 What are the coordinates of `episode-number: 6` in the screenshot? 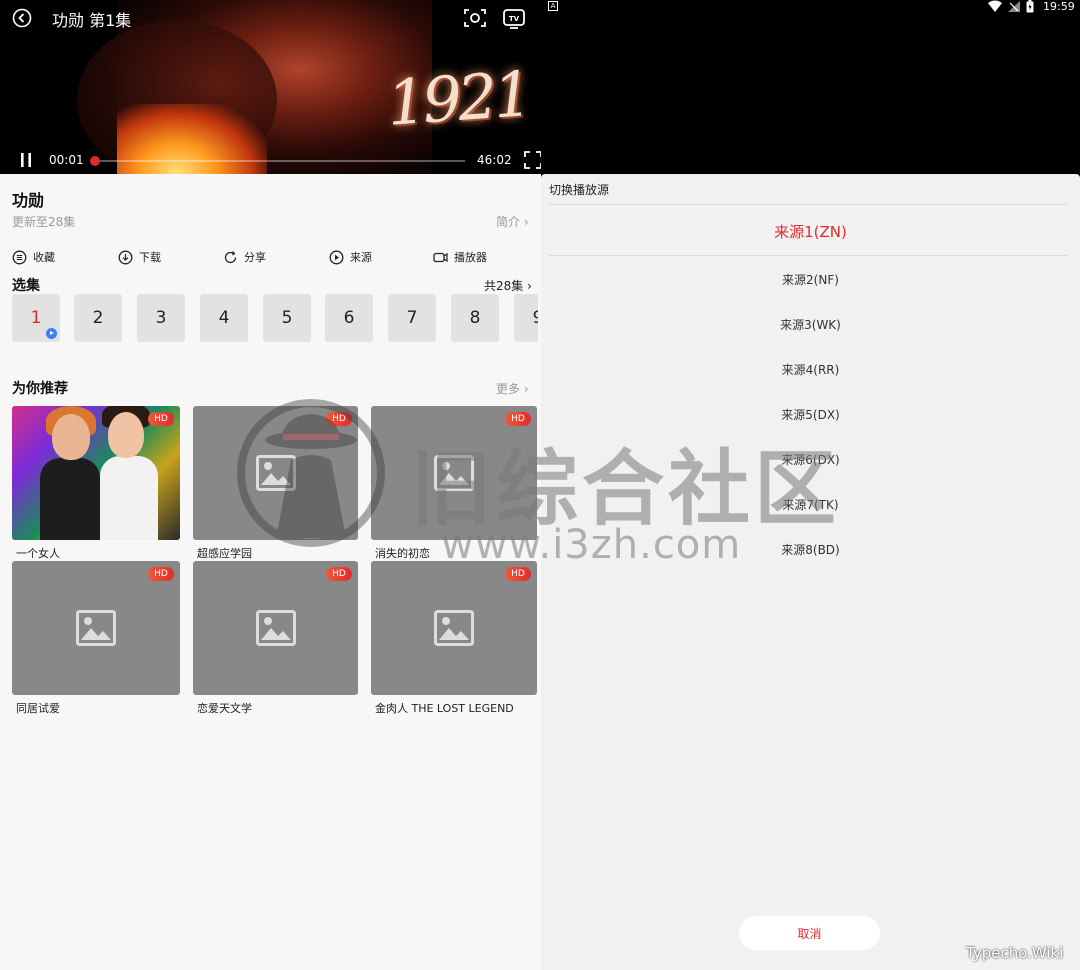 It's located at (349, 318).